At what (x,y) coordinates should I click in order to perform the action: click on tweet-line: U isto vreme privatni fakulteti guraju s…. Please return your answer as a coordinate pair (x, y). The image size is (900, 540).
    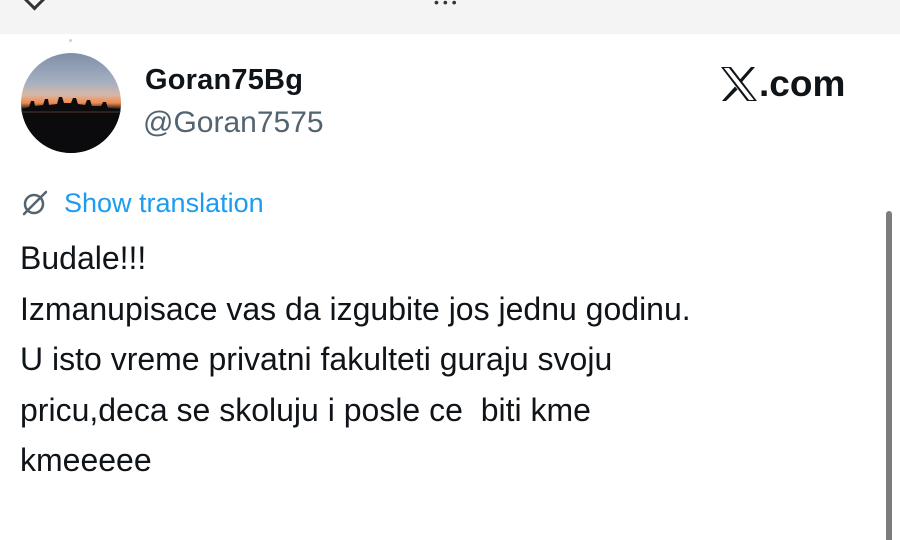
    Looking at the image, I should click on (316, 359).